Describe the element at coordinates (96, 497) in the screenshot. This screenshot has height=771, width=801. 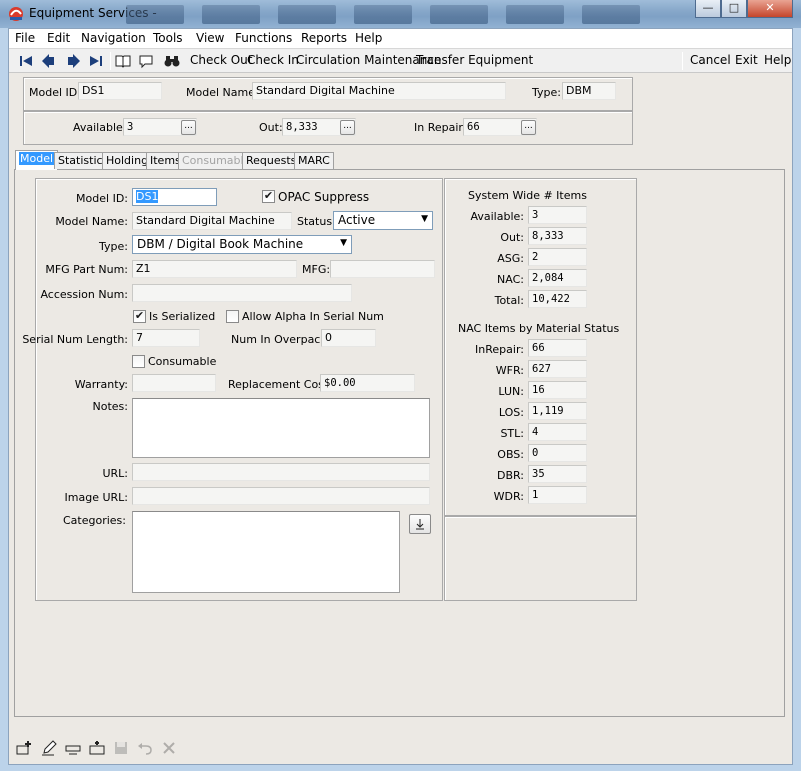
I see `image-url-label: Image URL:` at that location.